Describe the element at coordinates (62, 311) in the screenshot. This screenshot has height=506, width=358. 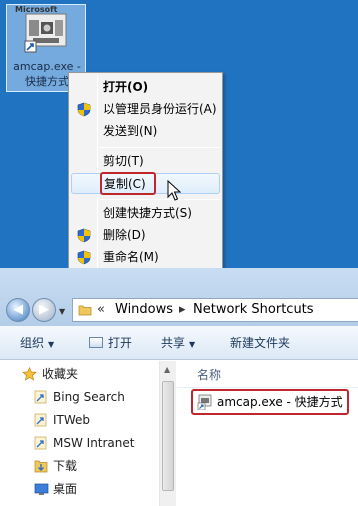
I see `recent-pages-chevron-icon: ▼` at that location.